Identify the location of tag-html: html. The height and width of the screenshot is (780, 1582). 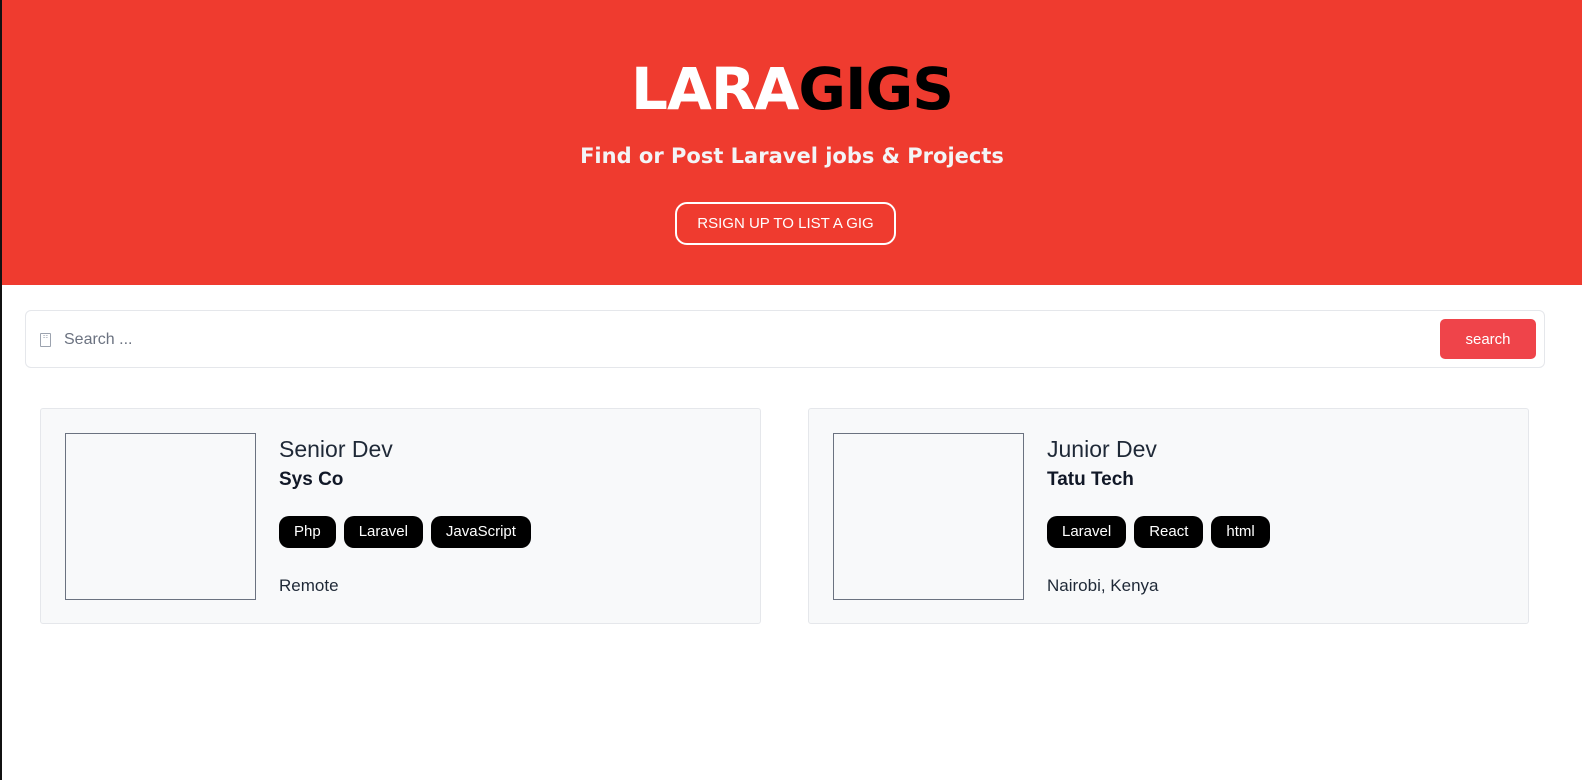
(1240, 532).